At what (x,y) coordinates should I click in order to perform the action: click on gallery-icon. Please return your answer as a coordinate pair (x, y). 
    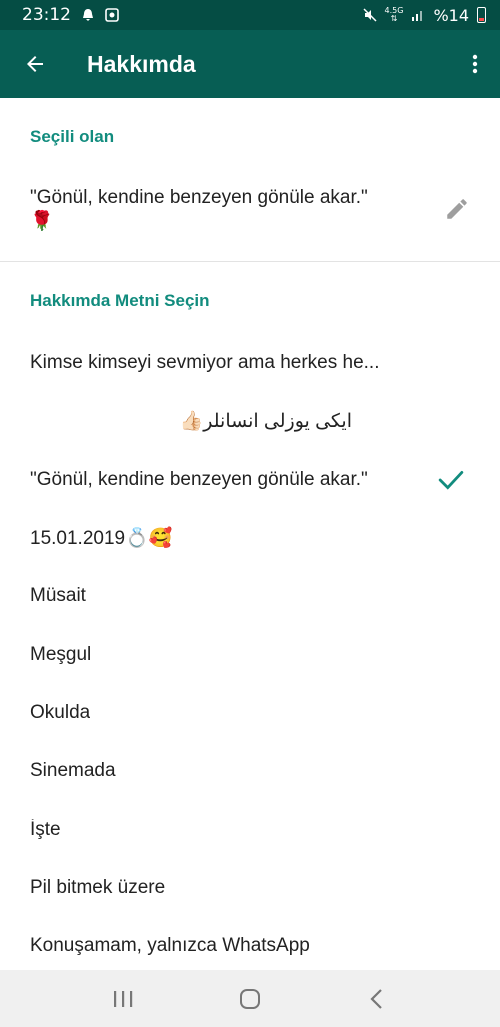
    Looking at the image, I should click on (112, 15).